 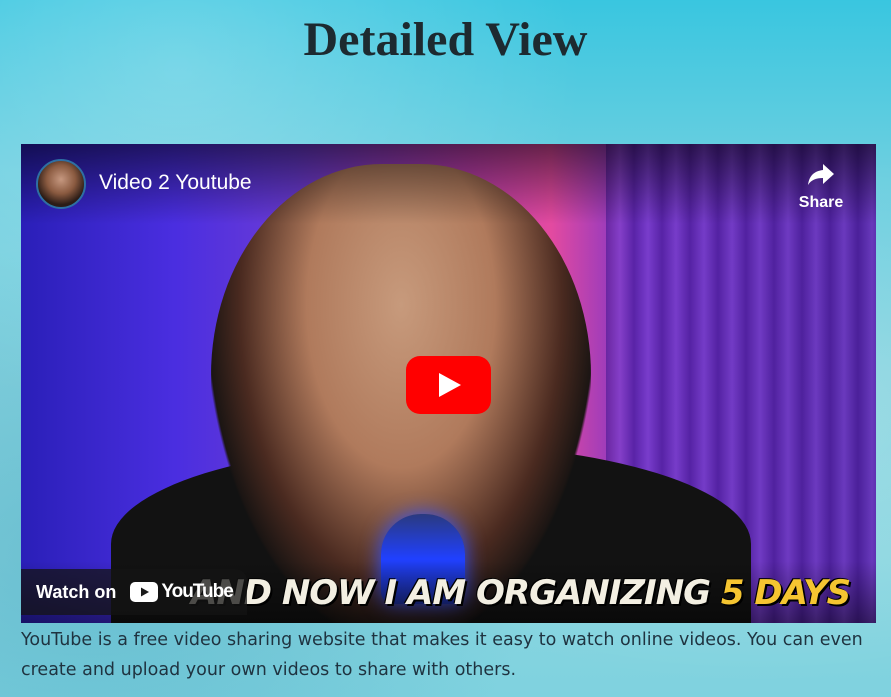 What do you see at coordinates (456, 593) in the screenshot?
I see `caption-main: AND NOW I AM ORGANIZING` at bounding box center [456, 593].